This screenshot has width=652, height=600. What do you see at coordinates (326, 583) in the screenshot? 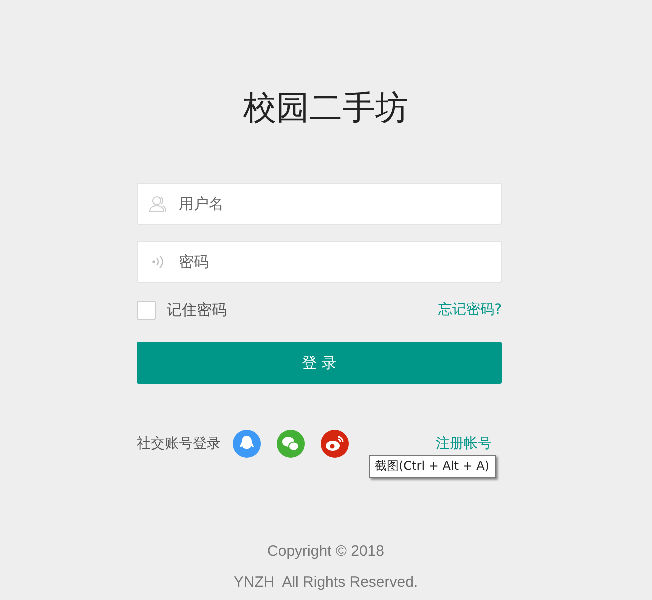
I see `footer-text: YNZH All Rights Reserved.` at bounding box center [326, 583].